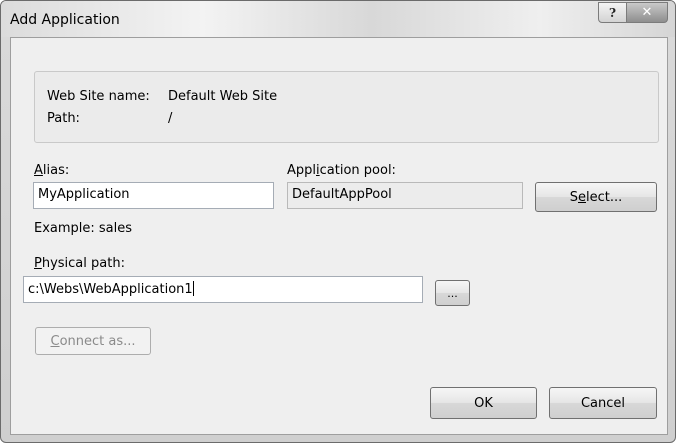 The width and height of the screenshot is (676, 443). Describe the element at coordinates (110, 289) in the screenshot. I see `physical-path-value: c:\Webs\WebApplication1` at that location.